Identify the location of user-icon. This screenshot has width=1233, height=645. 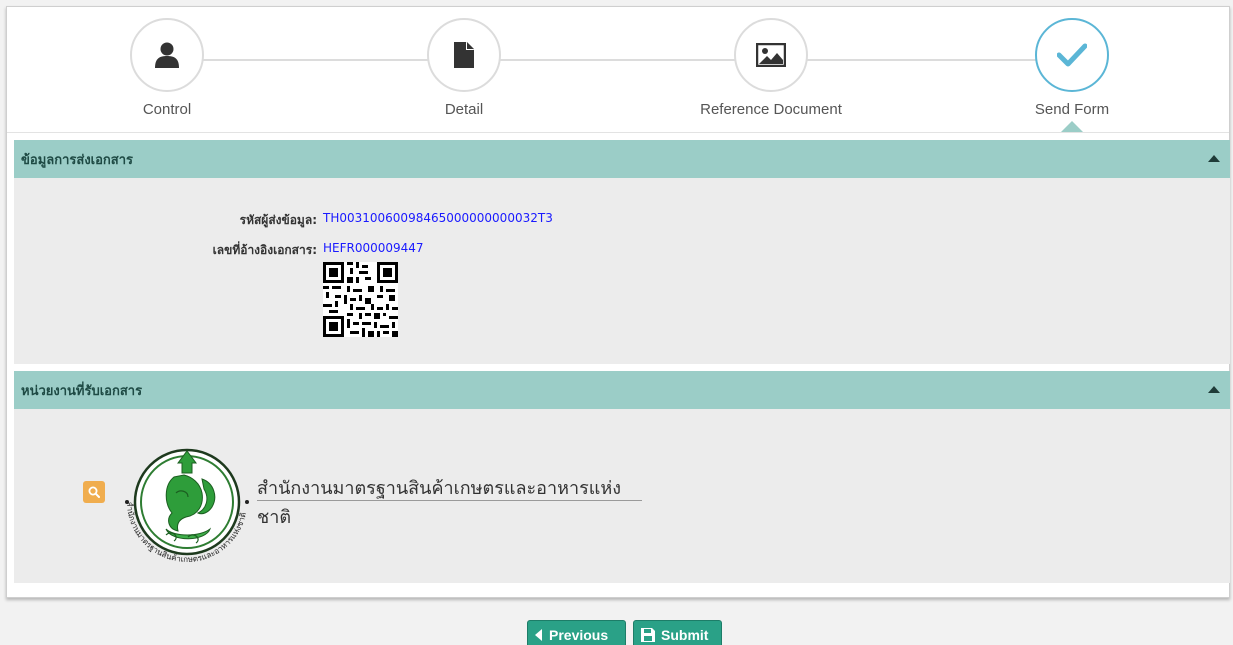
(167, 55).